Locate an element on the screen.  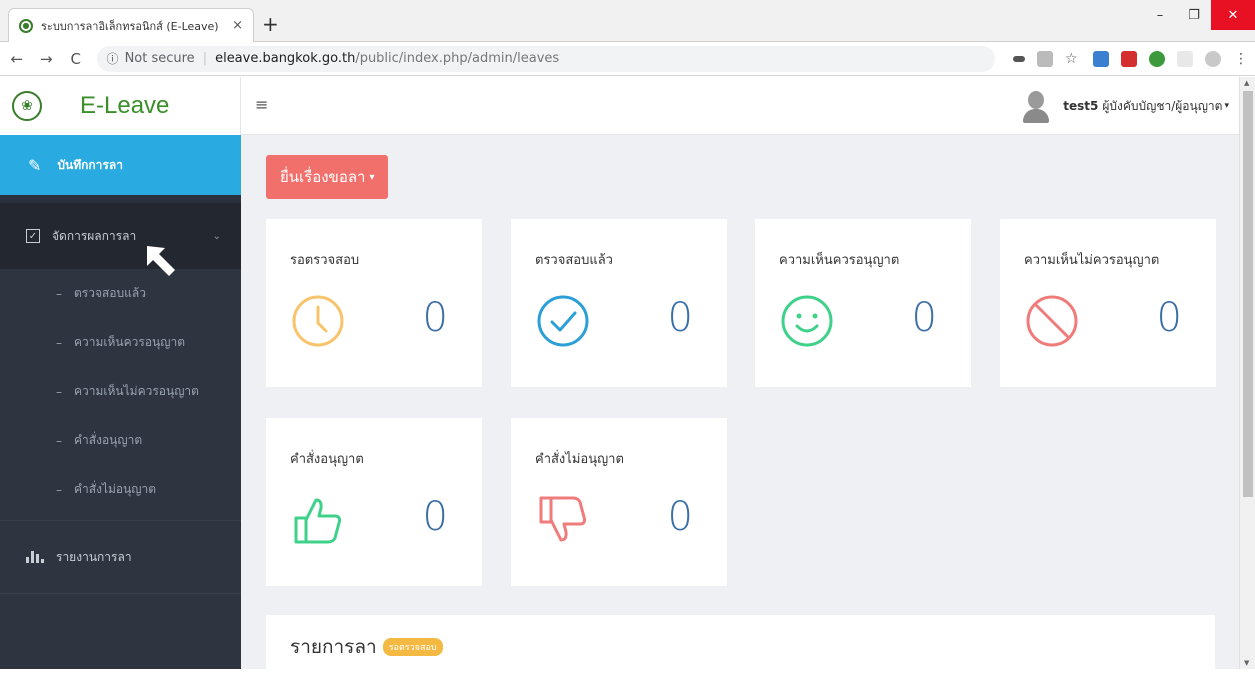
sidebar-subitem-recommend-approve: – ความเห็นควรอนุญาต is located at coordinates (120, 342).